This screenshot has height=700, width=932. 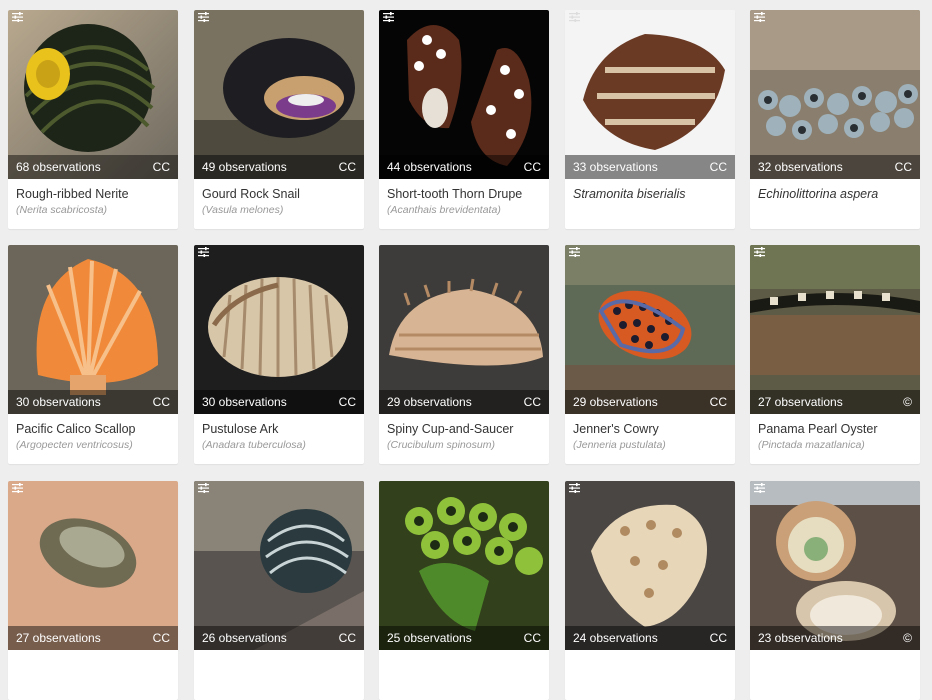 What do you see at coordinates (651, 194) in the screenshot?
I see `common-name: Stramonita biserialis` at bounding box center [651, 194].